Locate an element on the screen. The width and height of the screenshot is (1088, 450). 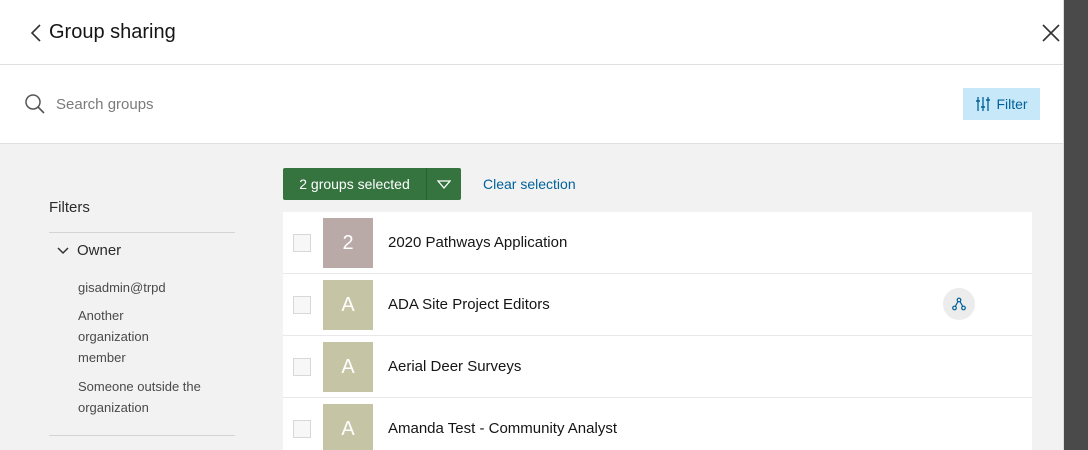
groups-selected-button: 2 groups selected is located at coordinates (354, 184).